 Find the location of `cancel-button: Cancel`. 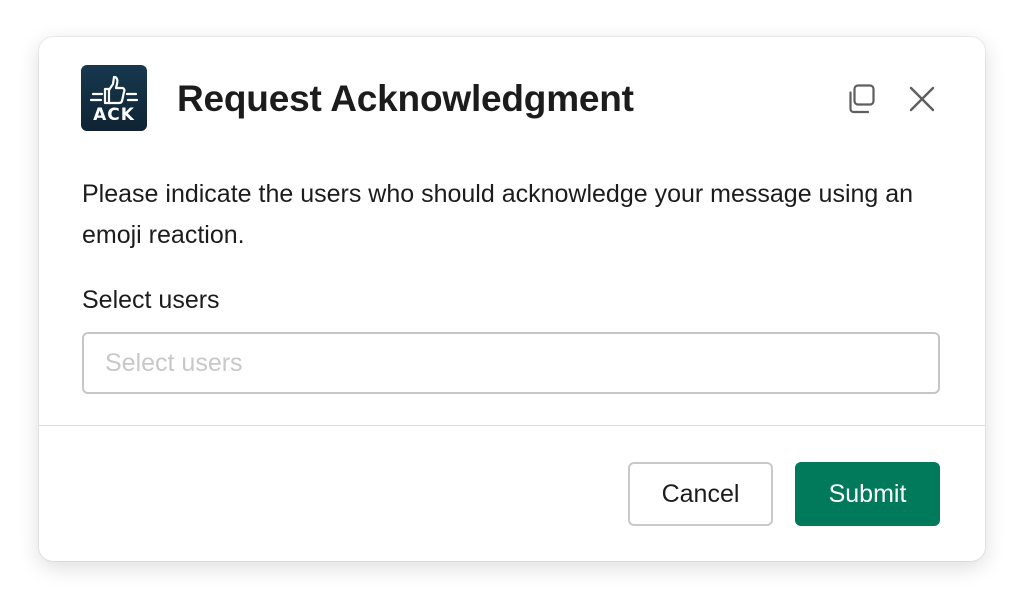

cancel-button: Cancel is located at coordinates (700, 494).